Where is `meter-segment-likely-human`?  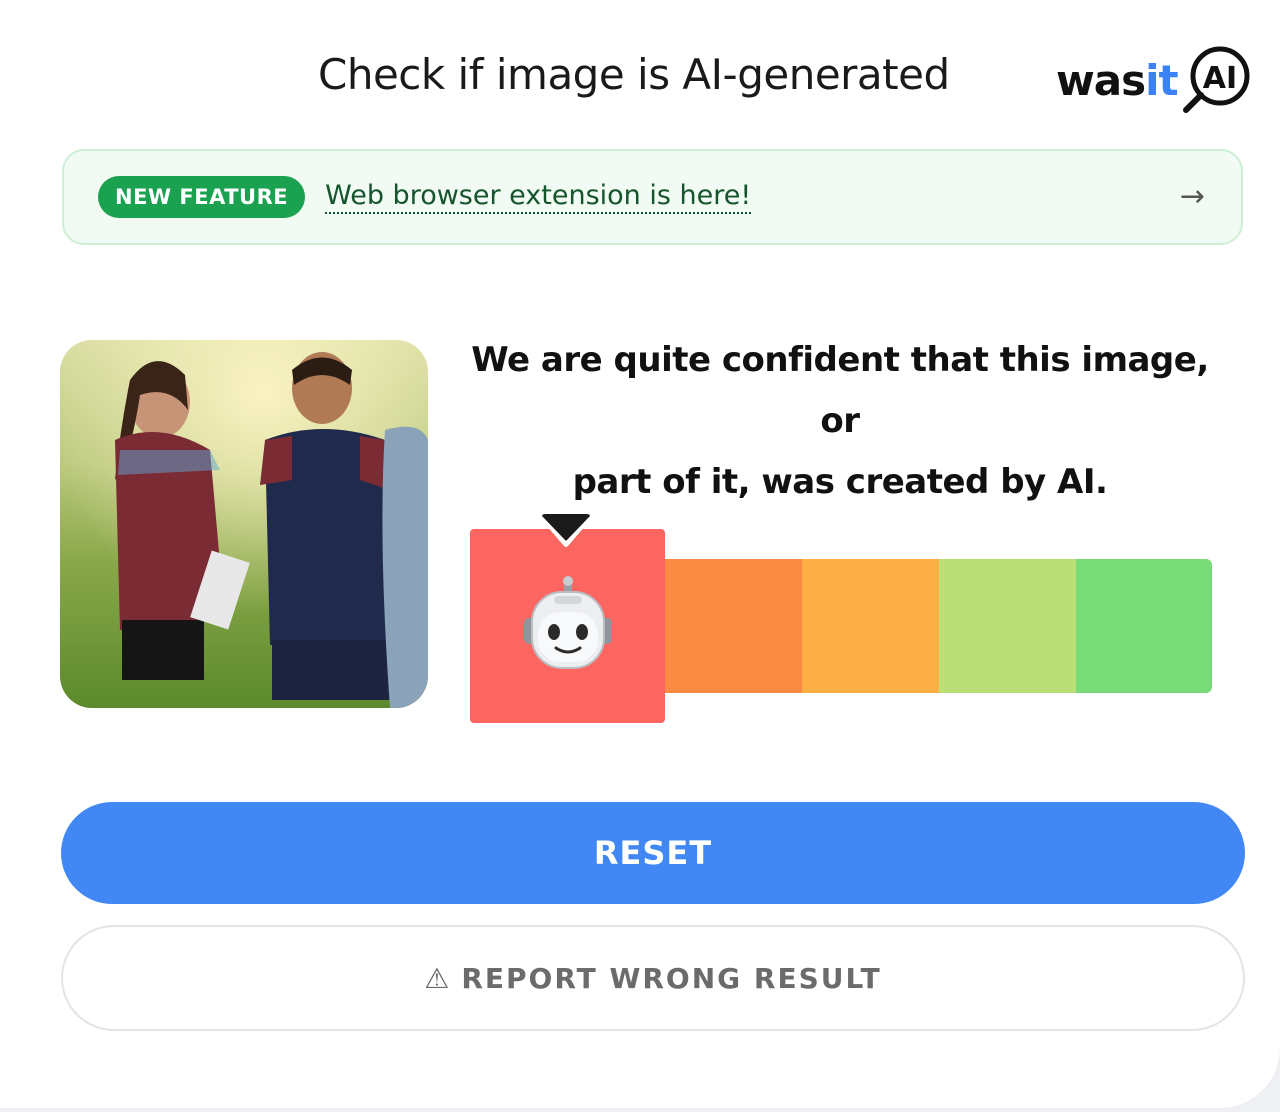 meter-segment-likely-human is located at coordinates (1007, 626).